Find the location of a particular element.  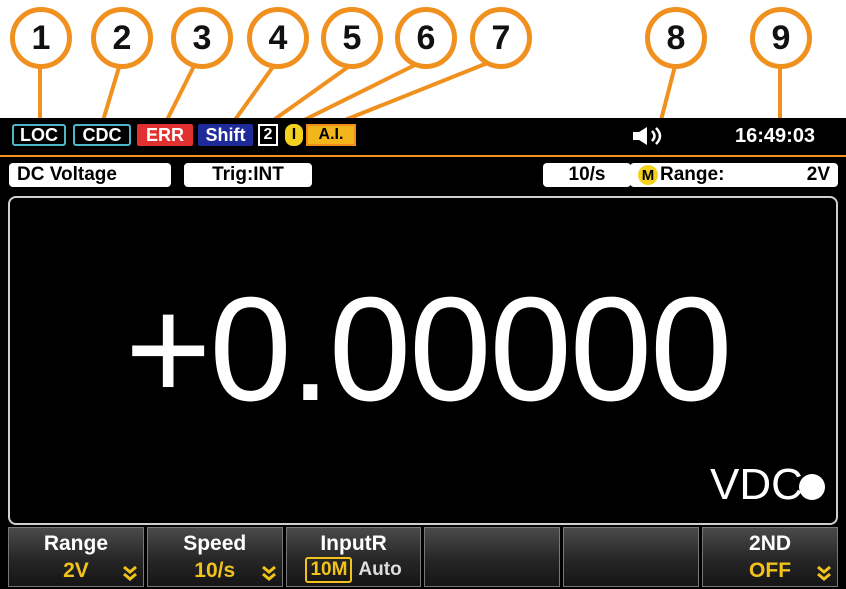

rate-label: 10/s is located at coordinates (587, 175).